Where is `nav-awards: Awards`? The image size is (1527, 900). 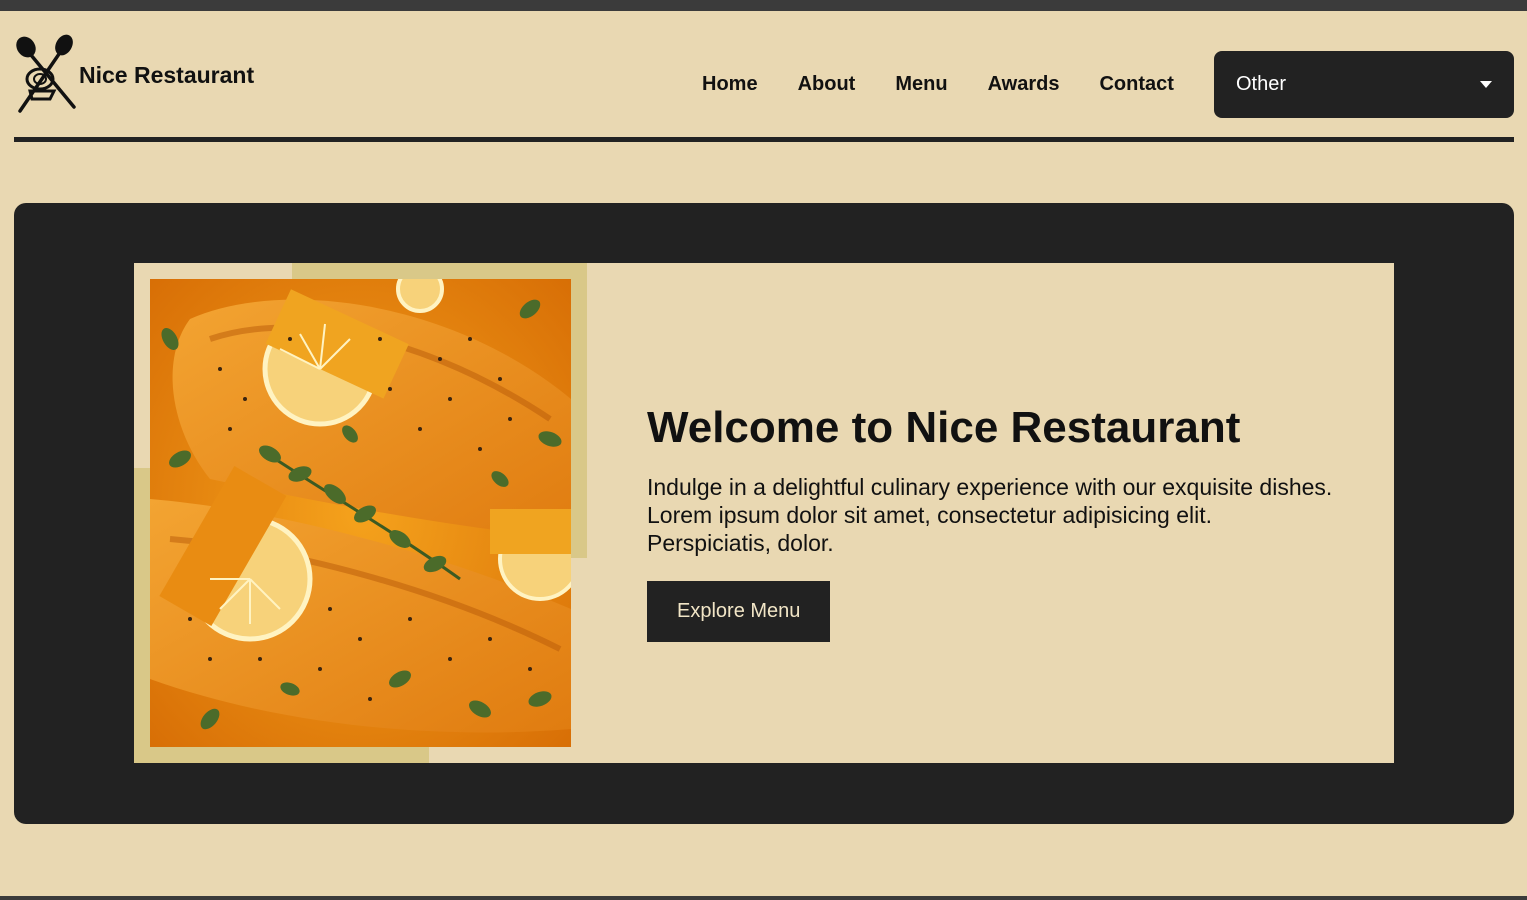
nav-awards: Awards is located at coordinates (1024, 84).